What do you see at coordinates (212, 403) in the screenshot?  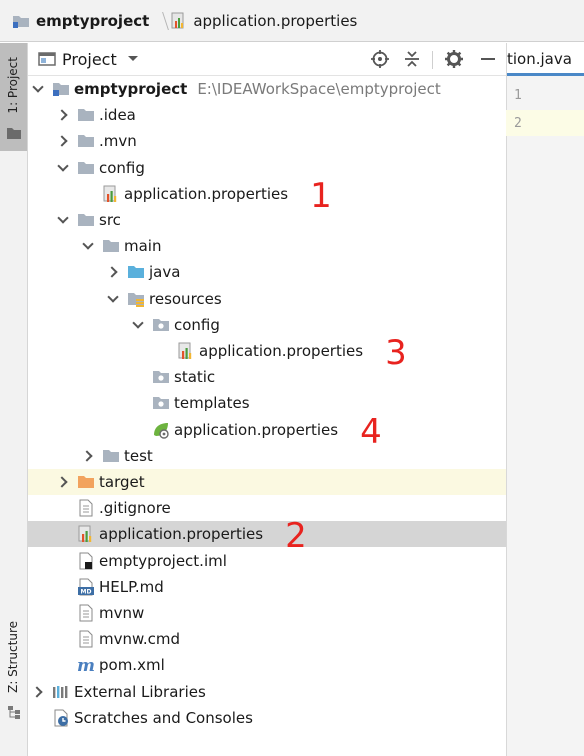 I see `tree-item-label: templates` at bounding box center [212, 403].